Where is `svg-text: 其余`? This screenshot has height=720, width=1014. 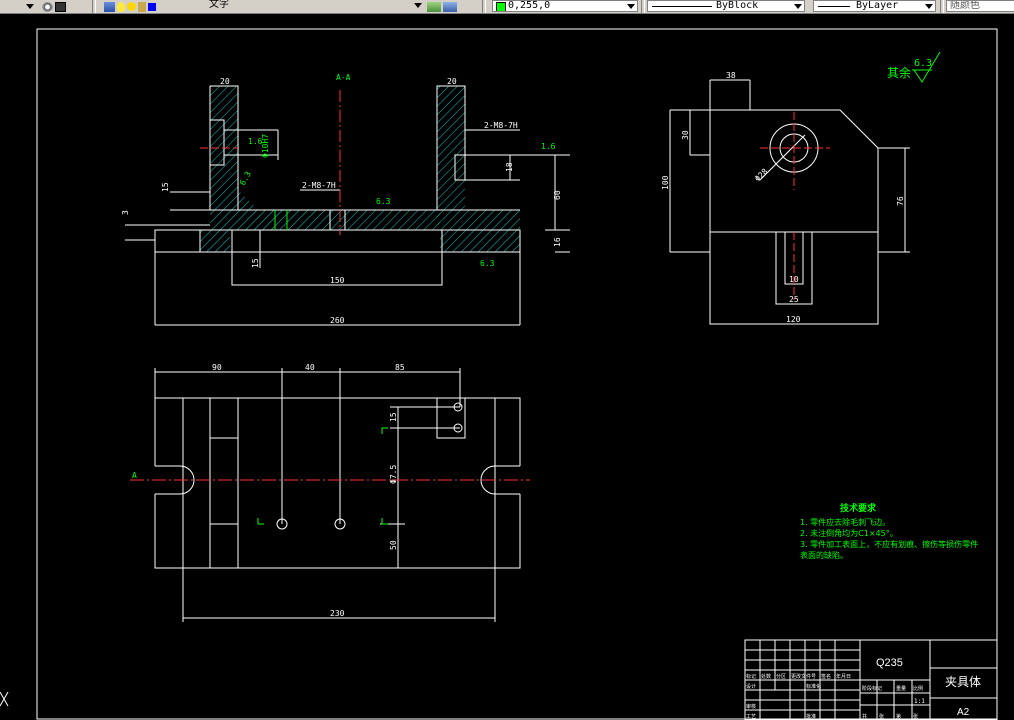
svg-text: 其余 is located at coordinates (899, 72).